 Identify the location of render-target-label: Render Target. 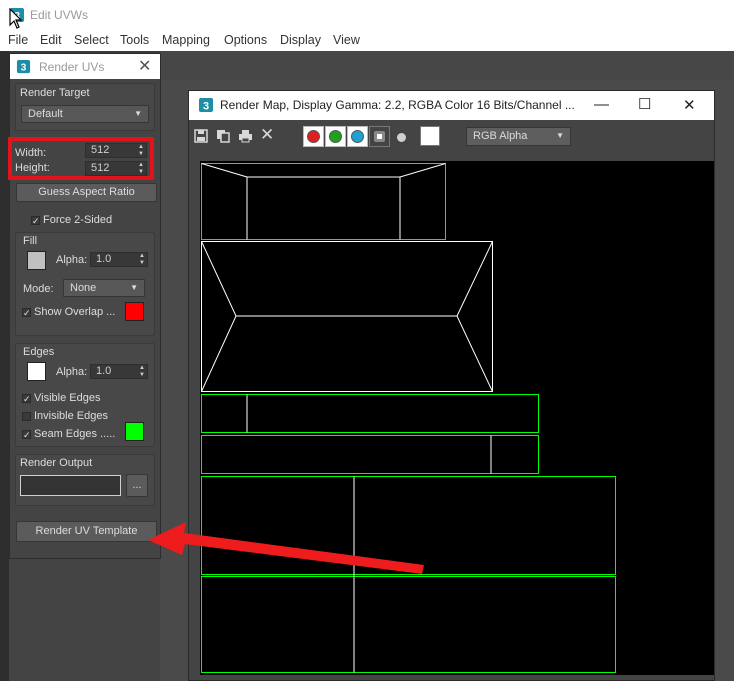
(55, 93).